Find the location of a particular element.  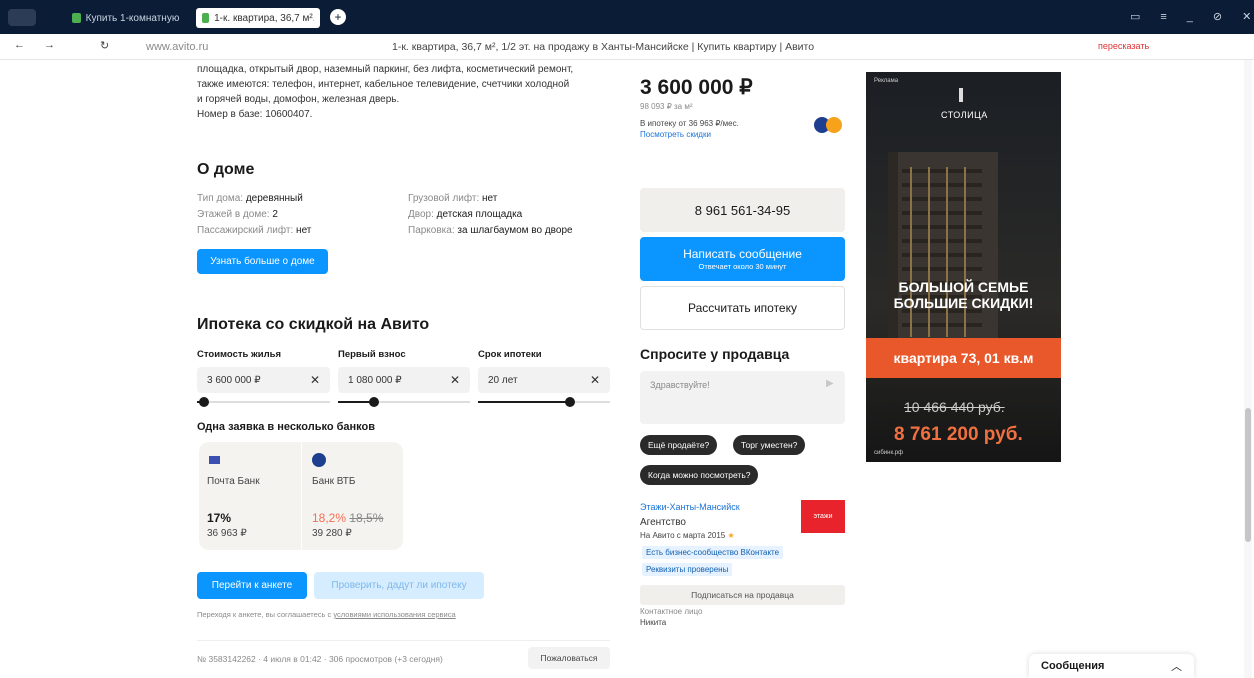

contact-name: Никита is located at coordinates (653, 622).